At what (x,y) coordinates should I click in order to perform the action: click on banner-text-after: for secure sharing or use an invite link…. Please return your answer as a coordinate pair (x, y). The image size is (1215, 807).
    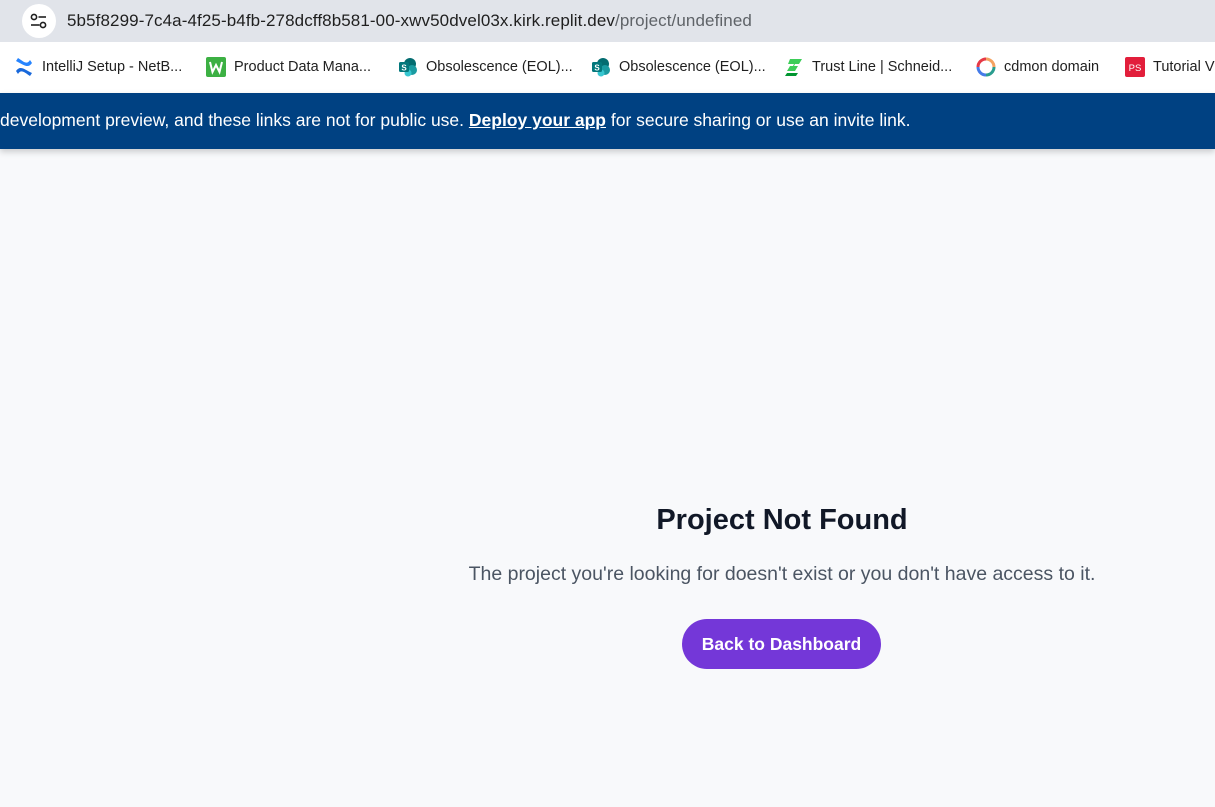
    Looking at the image, I should click on (758, 120).